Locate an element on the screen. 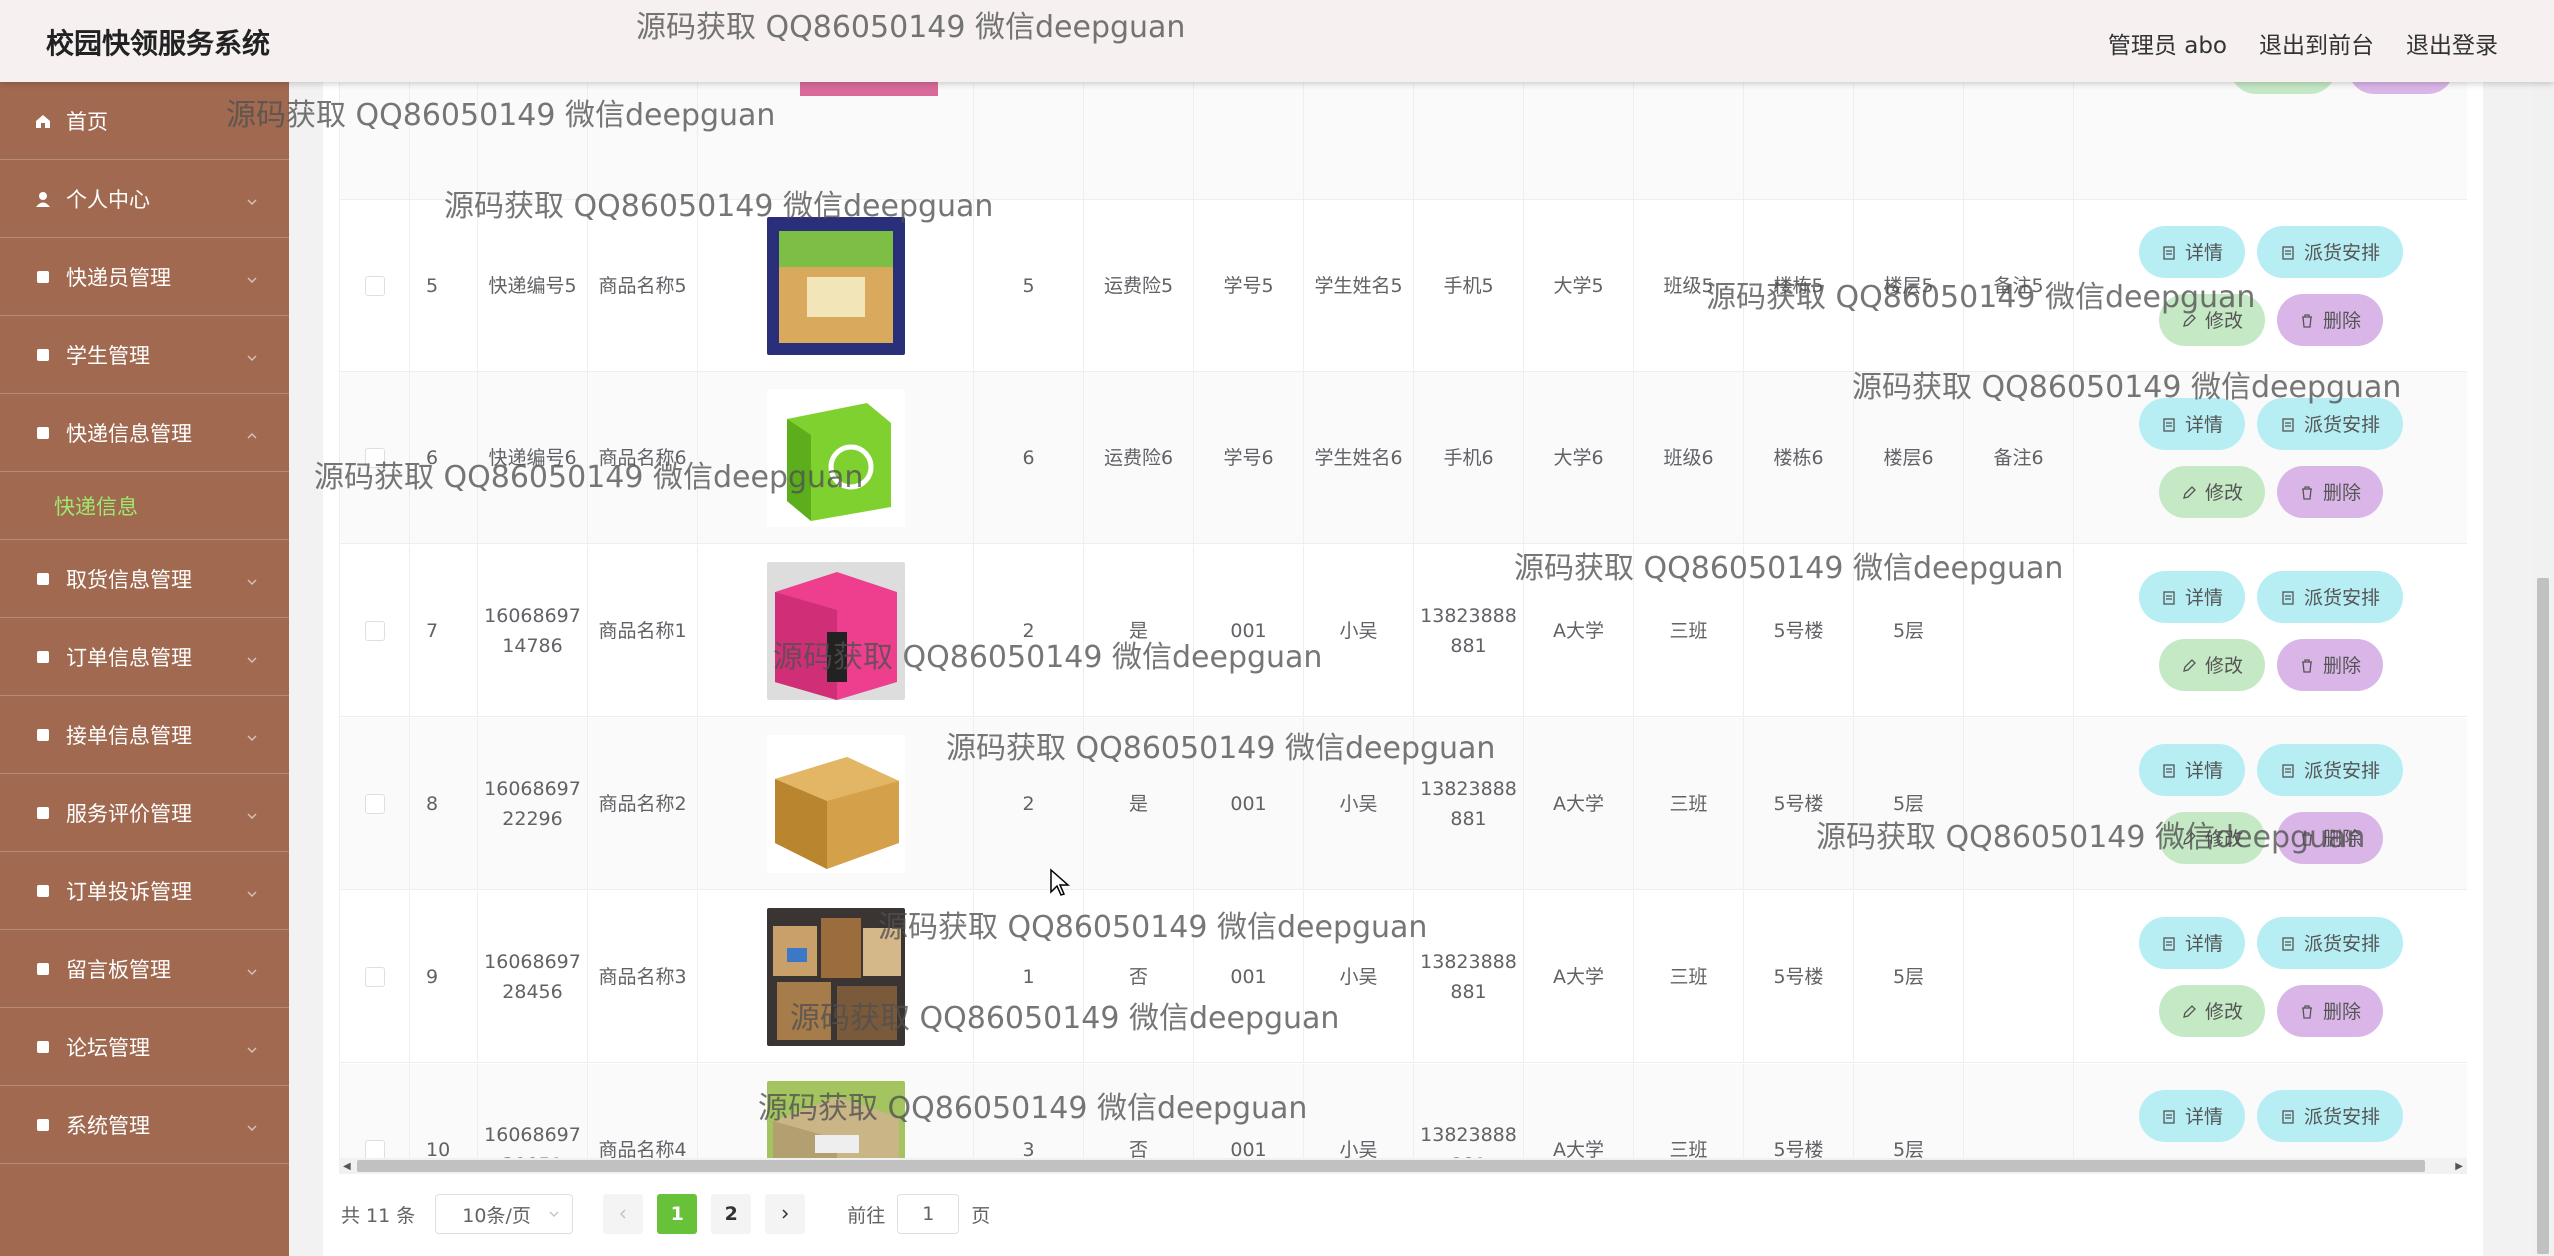 This screenshot has width=2554, height=1256. page-size-select: 10条/页 is located at coordinates (504, 1214).